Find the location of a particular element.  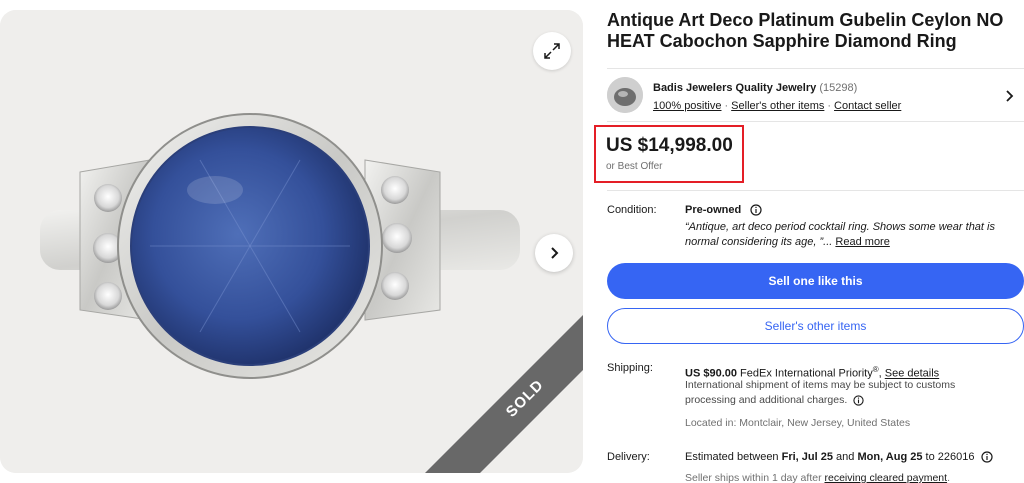

seller-name: Badis Jewelers Quality Jewelry is located at coordinates (734, 88).